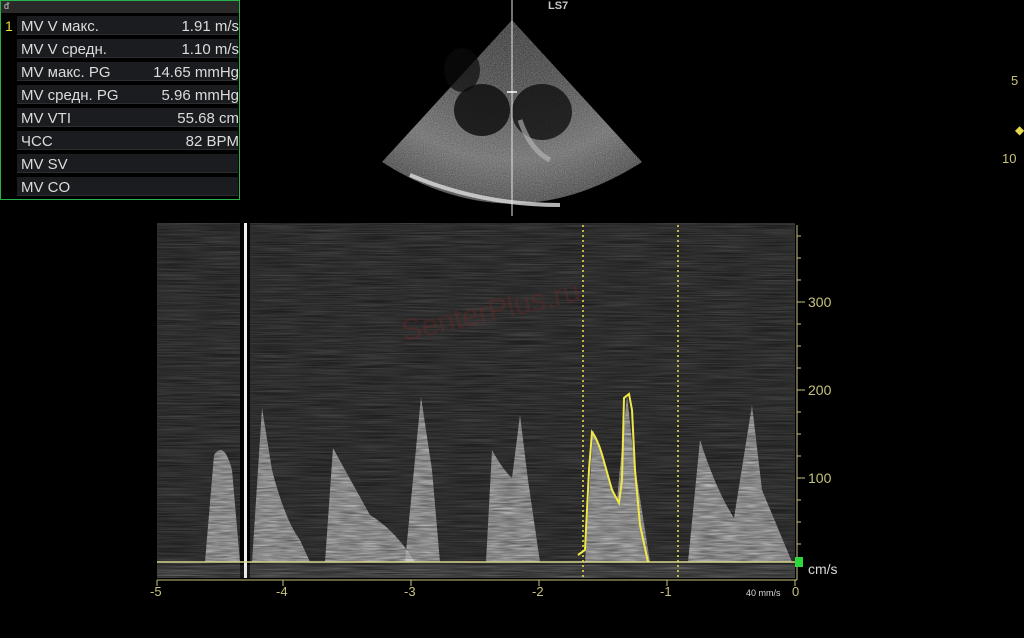 The height and width of the screenshot is (638, 1024). What do you see at coordinates (44, 164) in the screenshot?
I see `measurement-label: MV SV` at bounding box center [44, 164].